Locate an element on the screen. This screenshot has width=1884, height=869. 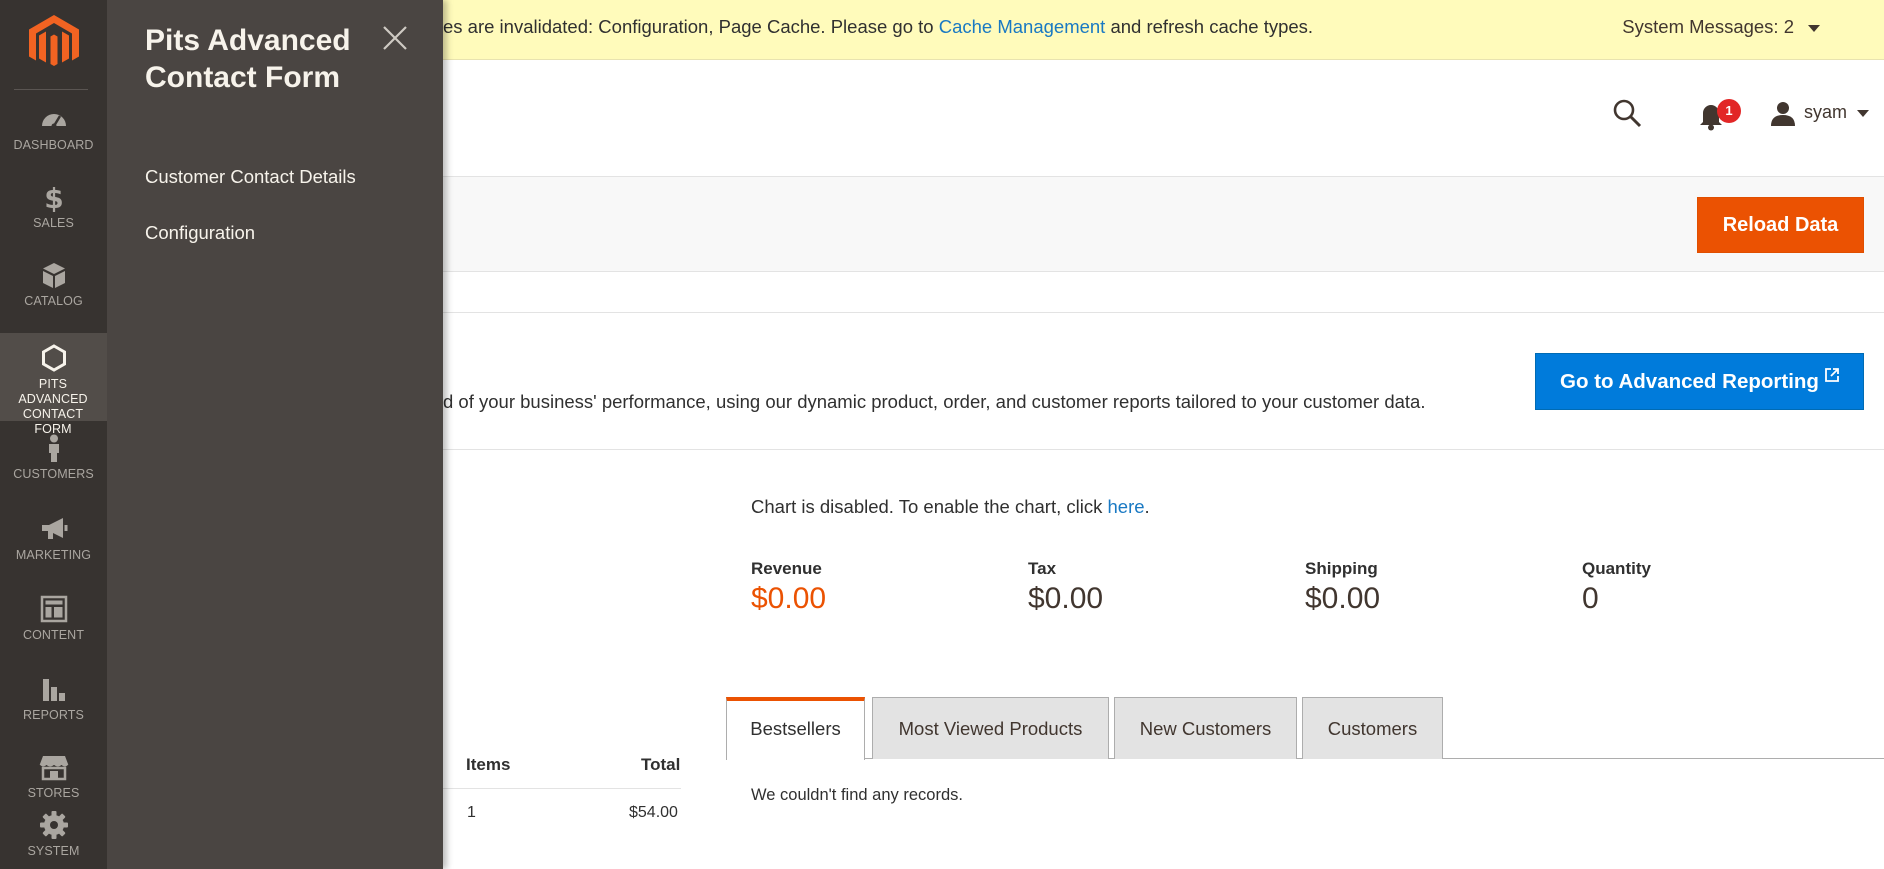
nav-item-pits-advanced-contact-form: PITS ADVANCED CONTACT FORM is located at coordinates (53, 384).